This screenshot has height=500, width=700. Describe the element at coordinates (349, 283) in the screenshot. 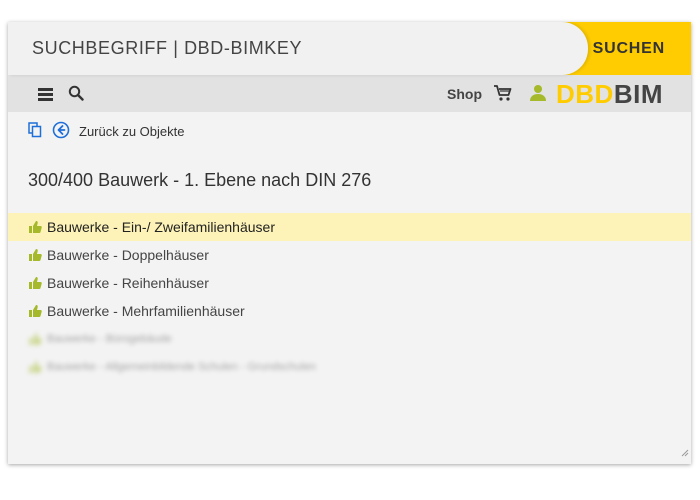

I see `list-item: Bauwerke - Reihenhäuser` at that location.